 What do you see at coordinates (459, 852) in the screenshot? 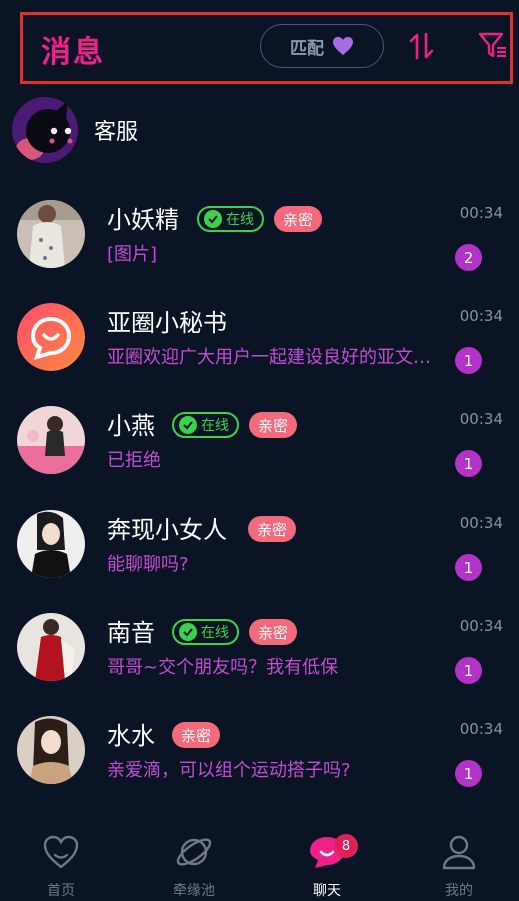
I see `user-icon` at bounding box center [459, 852].